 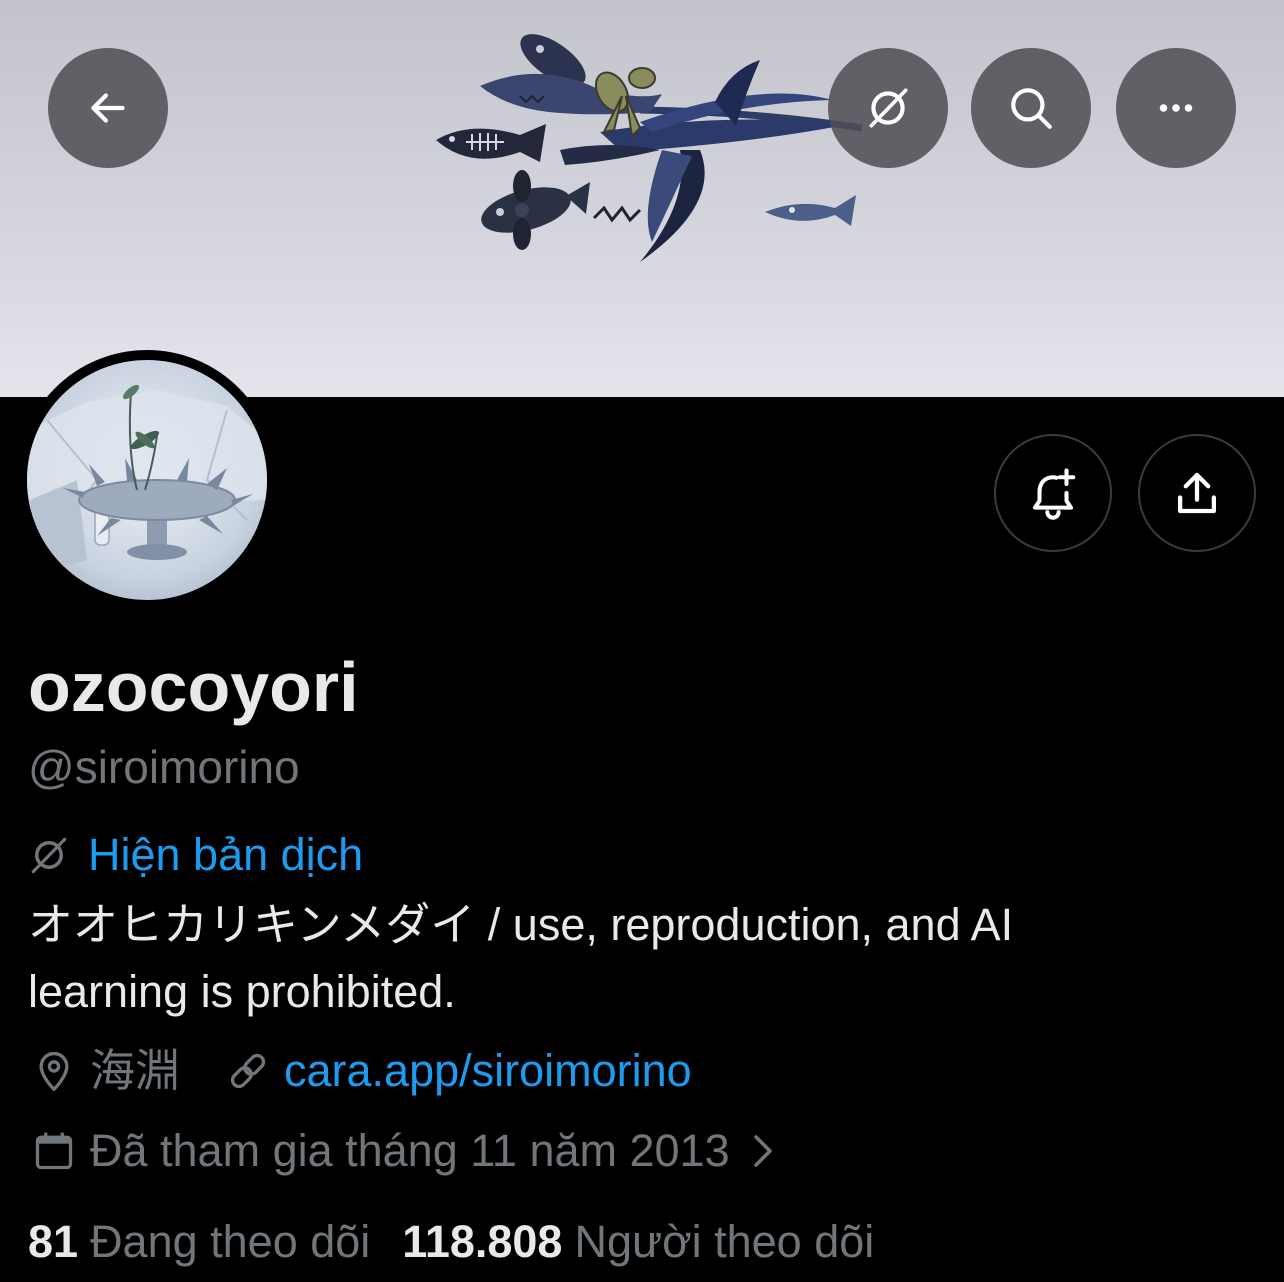 I want to click on arrow-left-icon, so click(x=108, y=108).